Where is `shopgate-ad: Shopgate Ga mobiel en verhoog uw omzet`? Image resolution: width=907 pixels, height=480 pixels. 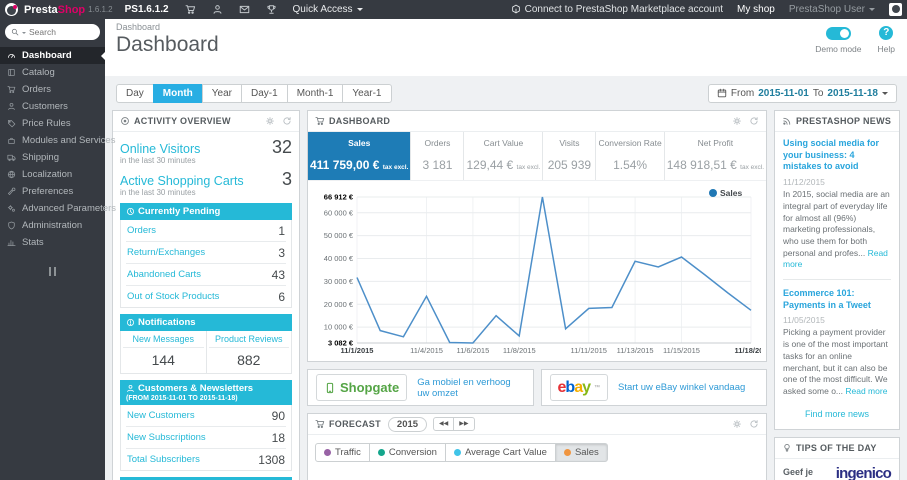
shopgate-ad: Shopgate Ga mobiel en verhoog uw omzet is located at coordinates (420, 387).